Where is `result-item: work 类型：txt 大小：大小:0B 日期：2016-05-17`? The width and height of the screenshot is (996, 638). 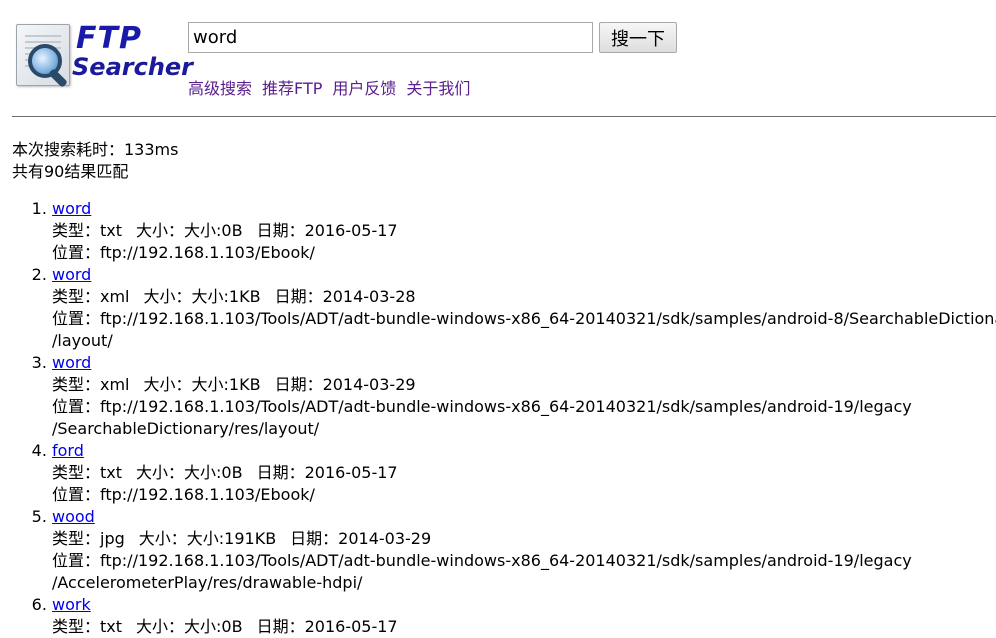
result-item: work 类型：txt 大小：大小:0B 日期：2016-05-17 is located at coordinates (524, 616).